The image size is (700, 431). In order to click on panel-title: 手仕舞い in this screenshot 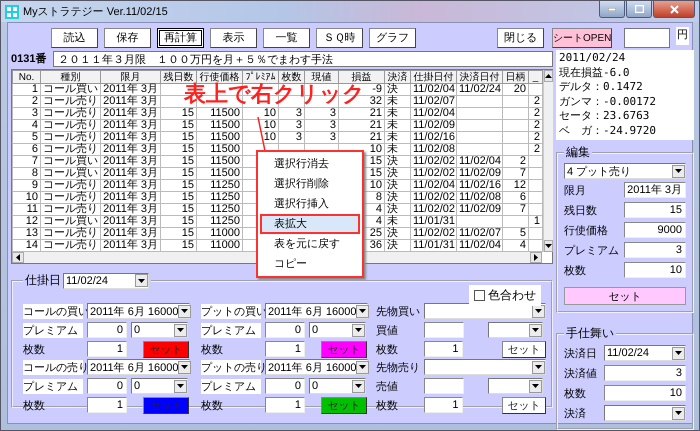, I will do `click(590, 333)`.